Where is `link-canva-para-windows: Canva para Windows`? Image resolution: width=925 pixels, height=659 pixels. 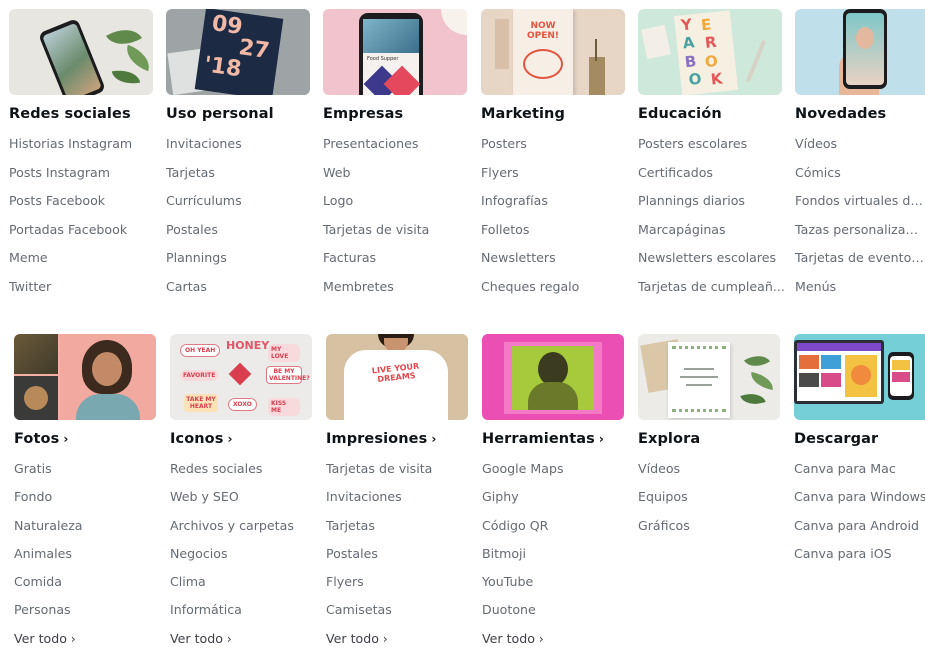
link-canva-para-windows: Canva para Windows is located at coordinates (859, 503).